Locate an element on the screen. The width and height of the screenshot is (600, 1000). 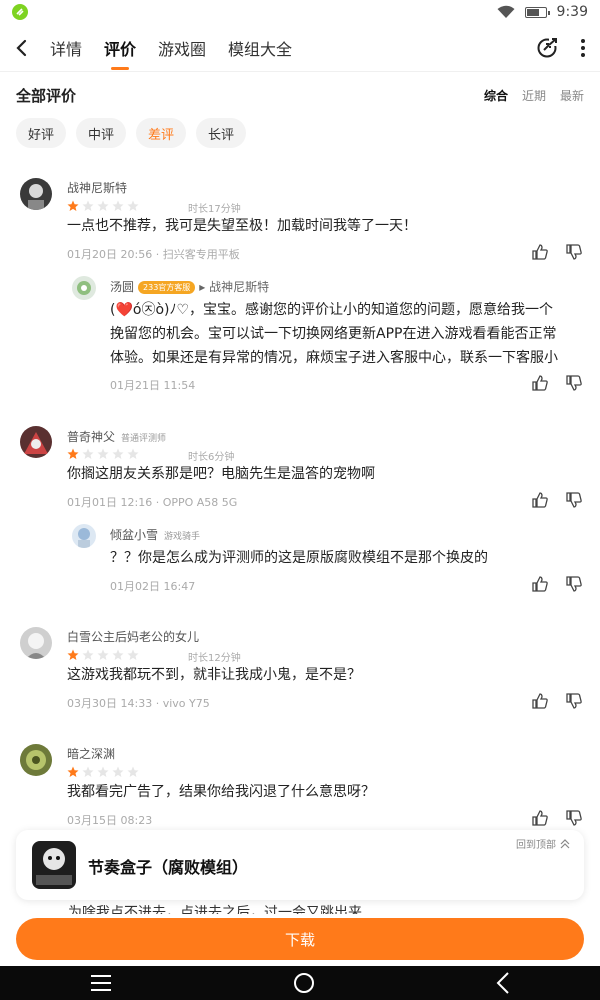
reply-to-name: 战神尼斯特 is located at coordinates (239, 287).